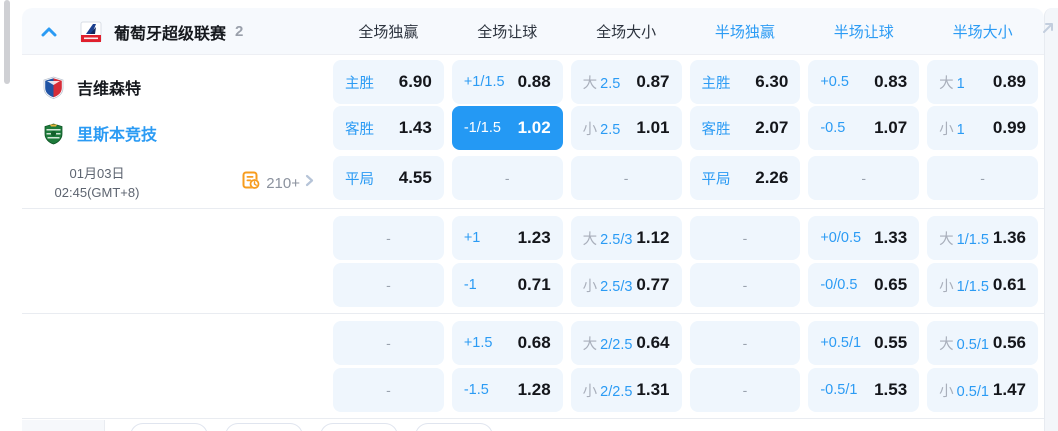 The image size is (1058, 431). I want to click on adjacent-panel-sliver, so click(1051, 219).